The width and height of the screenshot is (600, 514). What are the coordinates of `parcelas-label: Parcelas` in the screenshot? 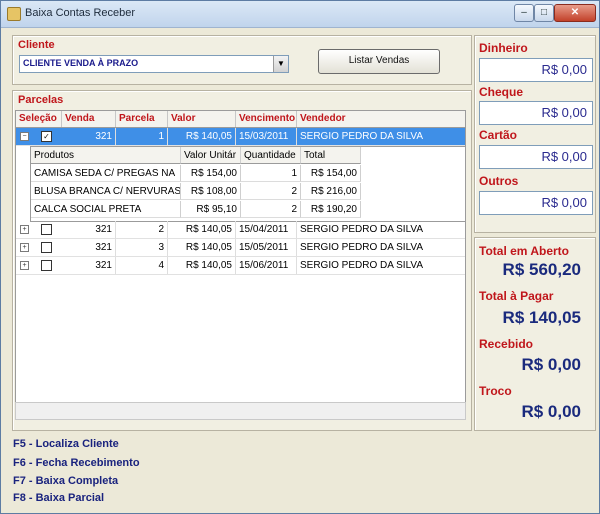 It's located at (41, 100).